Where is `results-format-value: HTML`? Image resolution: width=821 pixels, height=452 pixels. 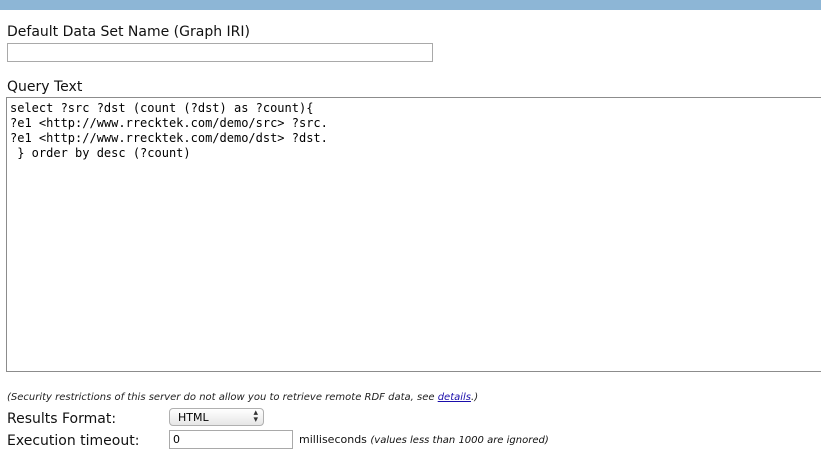
results-format-value: HTML is located at coordinates (193, 417).